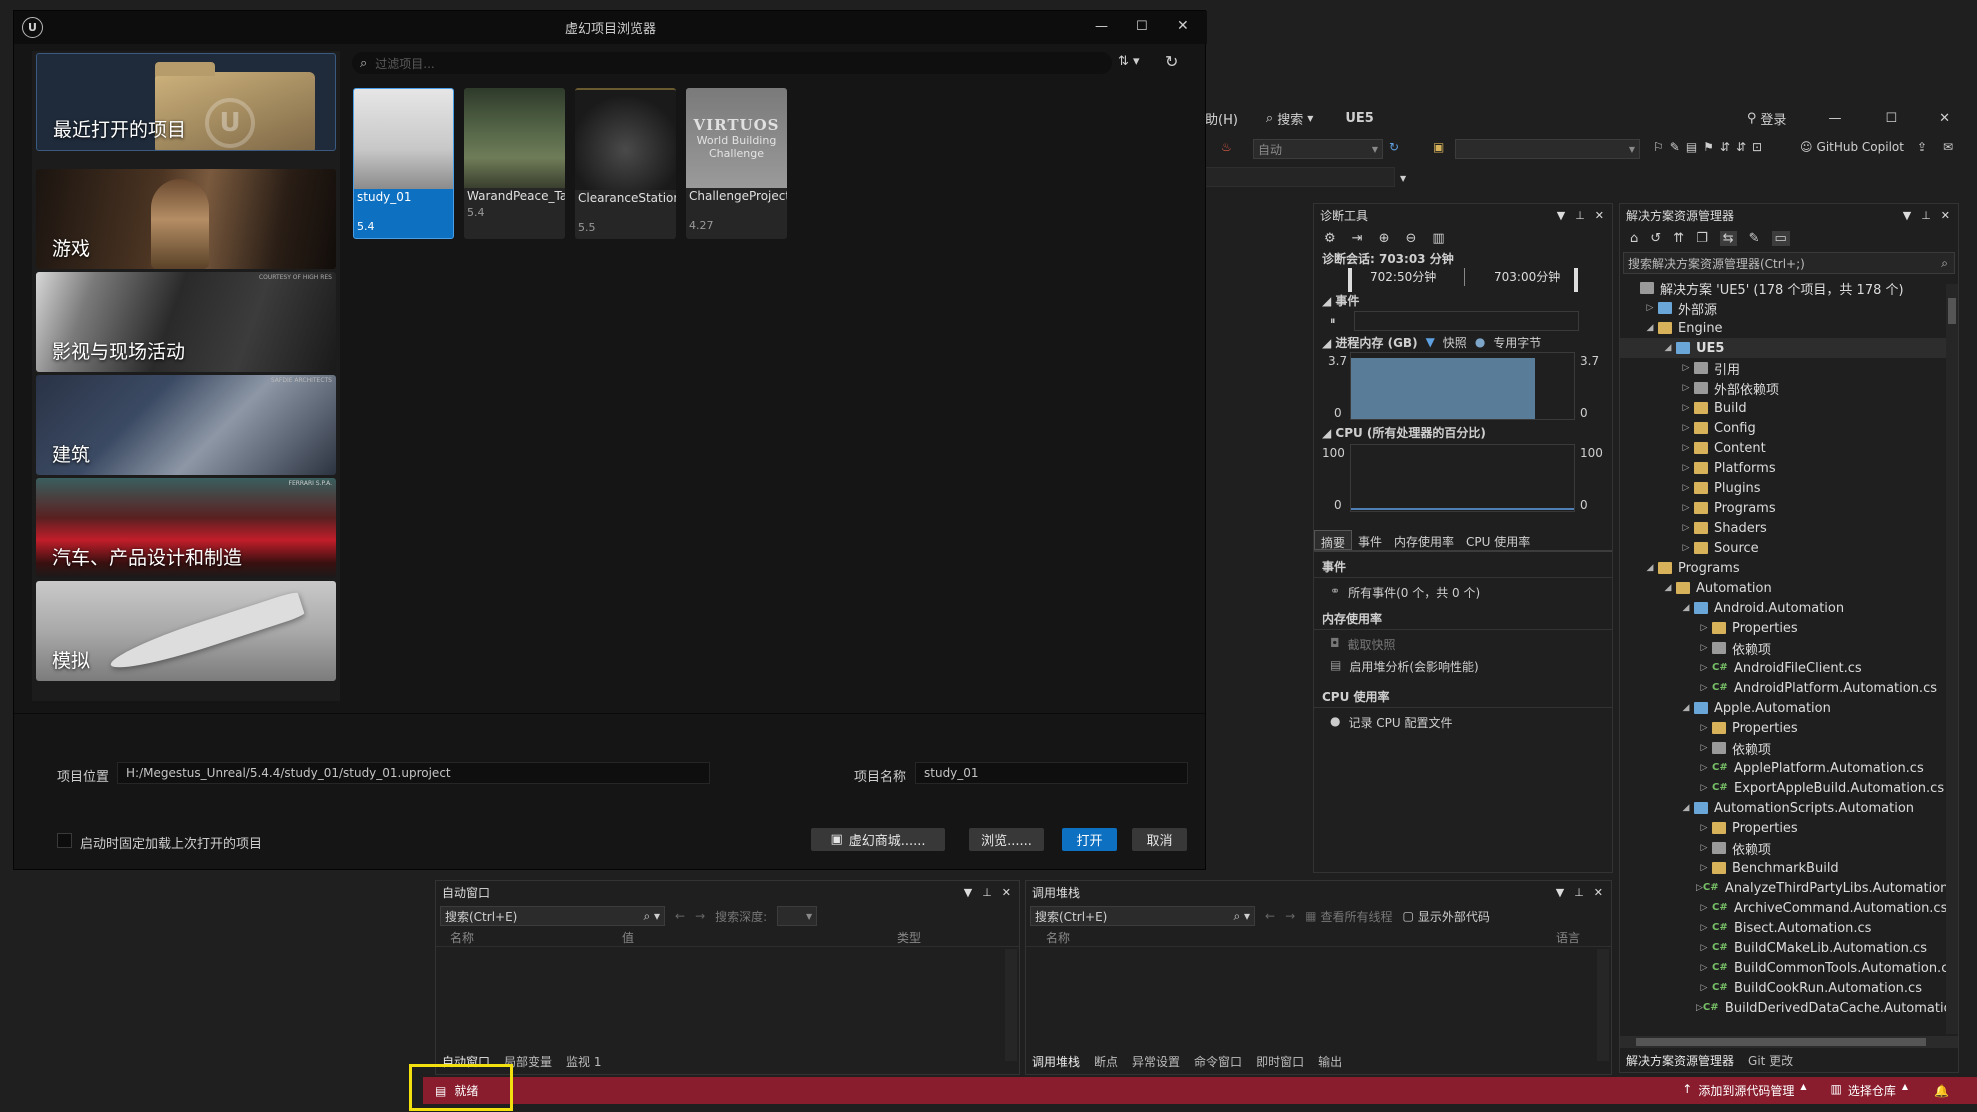  Describe the element at coordinates (1789, 948) in the screenshot. I see `tree-item: ▷ C# BuildCMakeLib.Automation.cs` at that location.